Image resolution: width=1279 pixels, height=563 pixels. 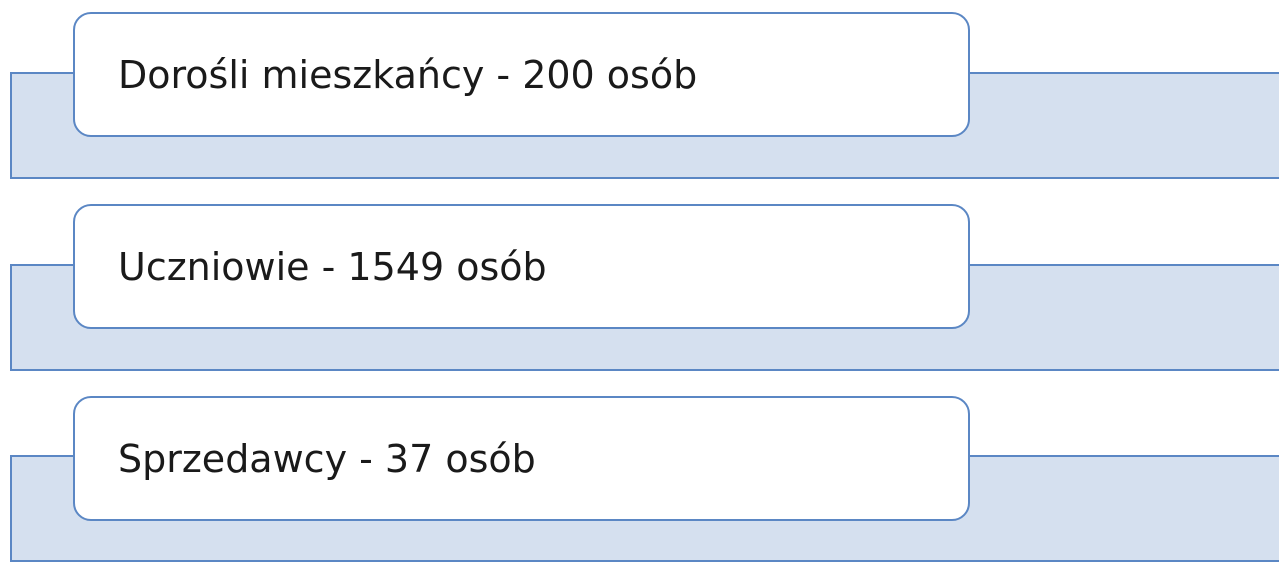 I want to click on item-label: Sprzedawcy - 37 osób, so click(x=327, y=458).